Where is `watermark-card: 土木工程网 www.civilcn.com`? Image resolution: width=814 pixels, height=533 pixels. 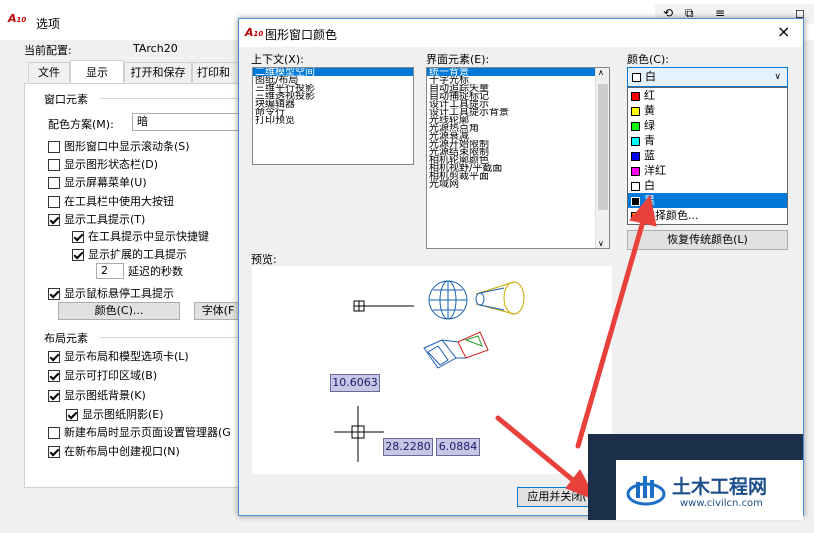 watermark-card: 土木工程网 www.civilcn.com is located at coordinates (709, 490).